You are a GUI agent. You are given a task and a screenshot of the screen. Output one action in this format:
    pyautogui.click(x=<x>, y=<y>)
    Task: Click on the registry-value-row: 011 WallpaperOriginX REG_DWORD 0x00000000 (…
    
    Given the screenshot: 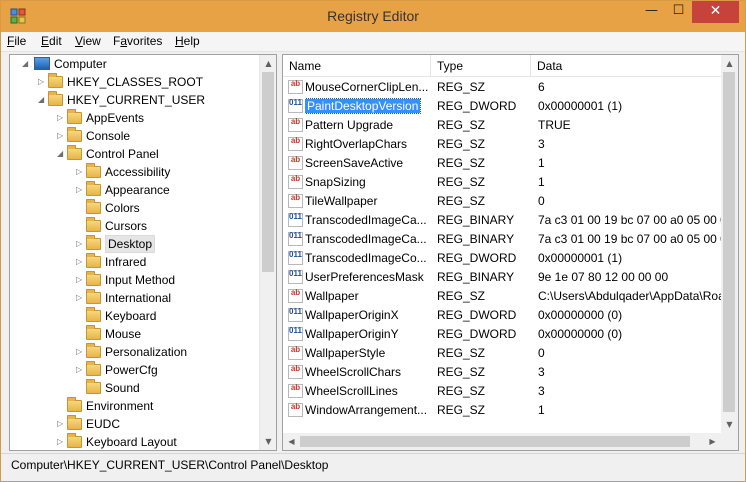 What is the action you would take?
    pyautogui.click(x=502, y=315)
    